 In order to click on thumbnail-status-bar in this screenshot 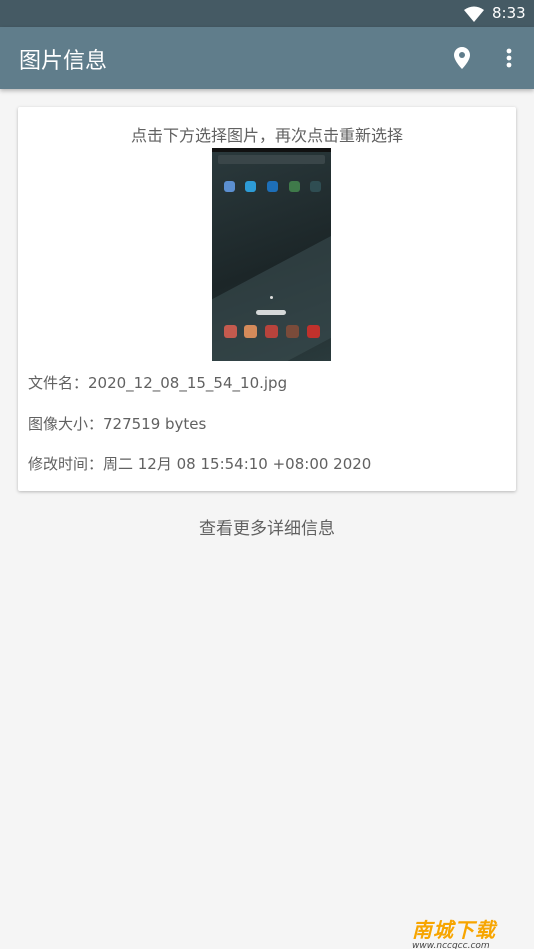, I will do `click(271, 150)`.